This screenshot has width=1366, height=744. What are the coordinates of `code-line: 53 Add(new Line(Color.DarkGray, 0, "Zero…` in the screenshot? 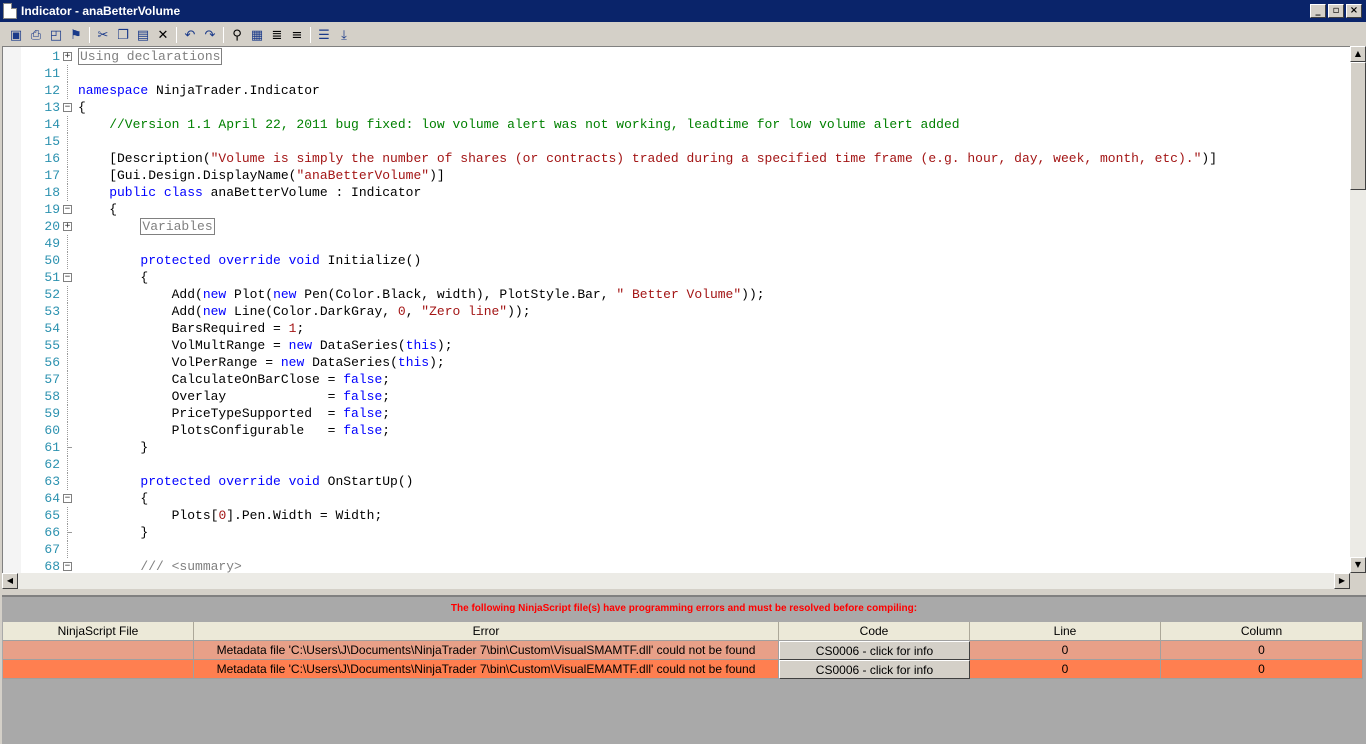 It's located at (676, 311).